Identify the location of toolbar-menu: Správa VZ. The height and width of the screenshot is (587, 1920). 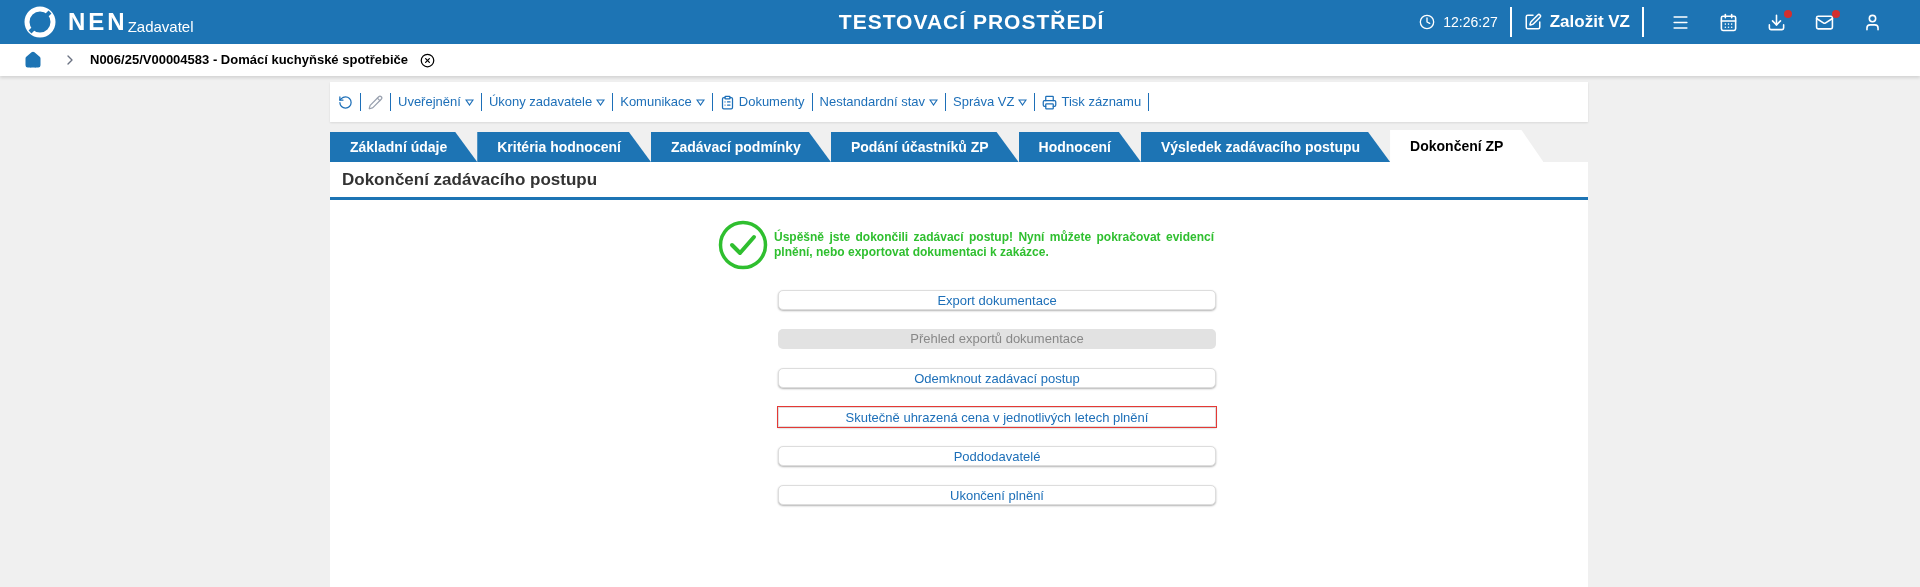
(990, 102).